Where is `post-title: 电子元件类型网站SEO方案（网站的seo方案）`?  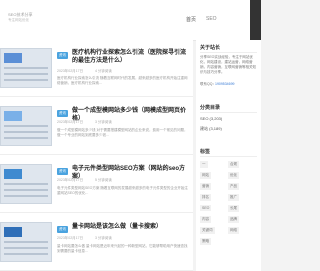
post-title: 电子元件类型网站SEO方案（网站的seo方案） is located at coordinates (131, 173).